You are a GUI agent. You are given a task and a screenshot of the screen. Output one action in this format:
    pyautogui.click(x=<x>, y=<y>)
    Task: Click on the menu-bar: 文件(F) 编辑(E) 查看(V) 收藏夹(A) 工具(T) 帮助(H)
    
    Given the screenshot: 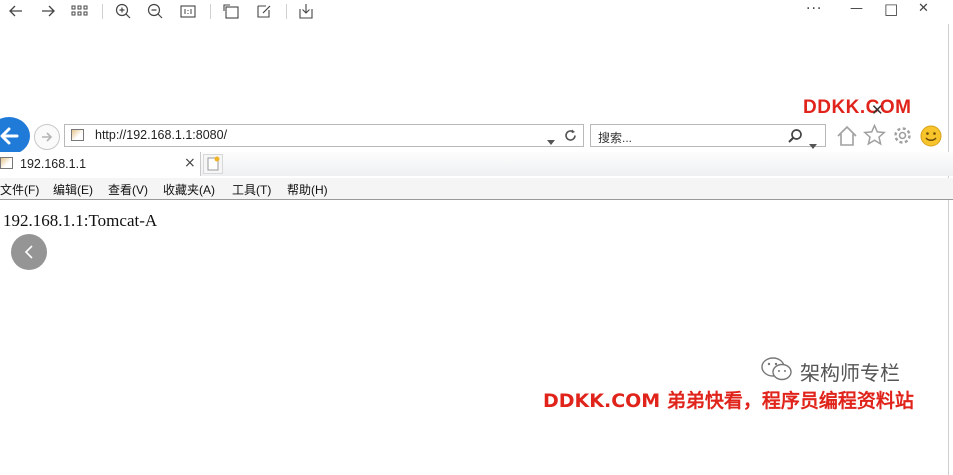 What is the action you would take?
    pyautogui.click(x=476, y=189)
    